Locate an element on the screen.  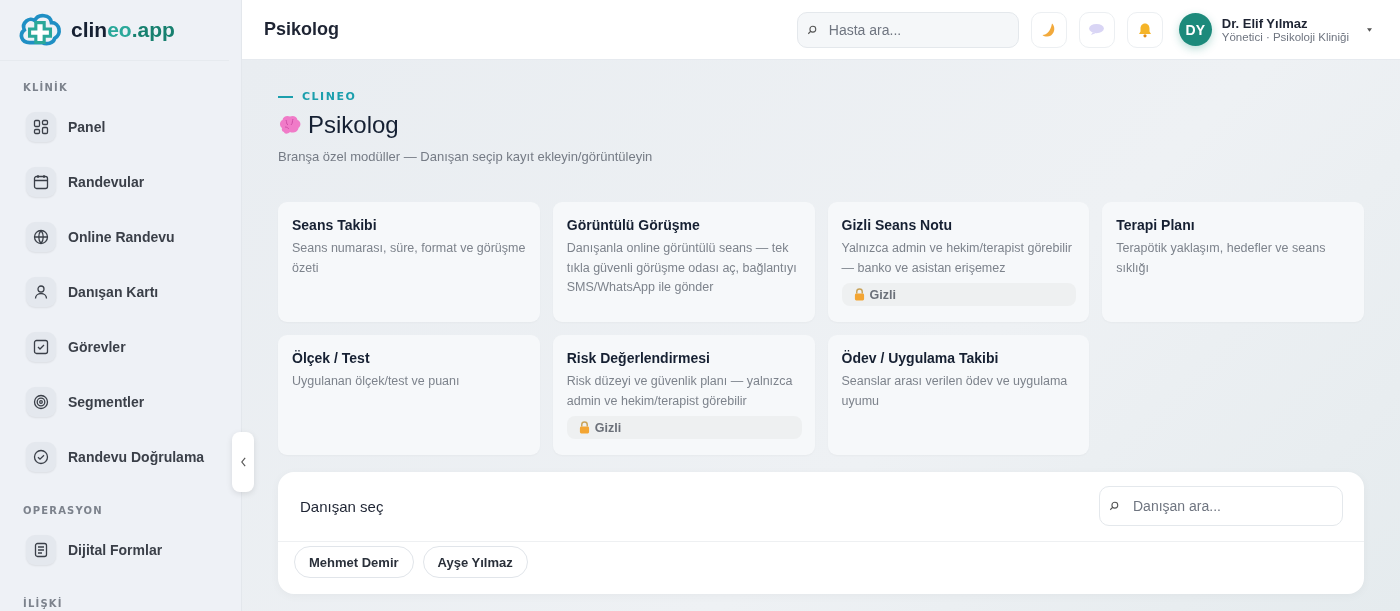
client-chip: Ayşe Yılmaz is located at coordinates (475, 562).